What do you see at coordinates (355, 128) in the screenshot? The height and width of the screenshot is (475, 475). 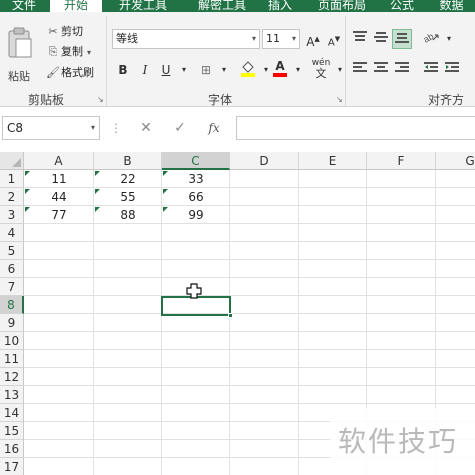 I see `formula-input` at bounding box center [355, 128].